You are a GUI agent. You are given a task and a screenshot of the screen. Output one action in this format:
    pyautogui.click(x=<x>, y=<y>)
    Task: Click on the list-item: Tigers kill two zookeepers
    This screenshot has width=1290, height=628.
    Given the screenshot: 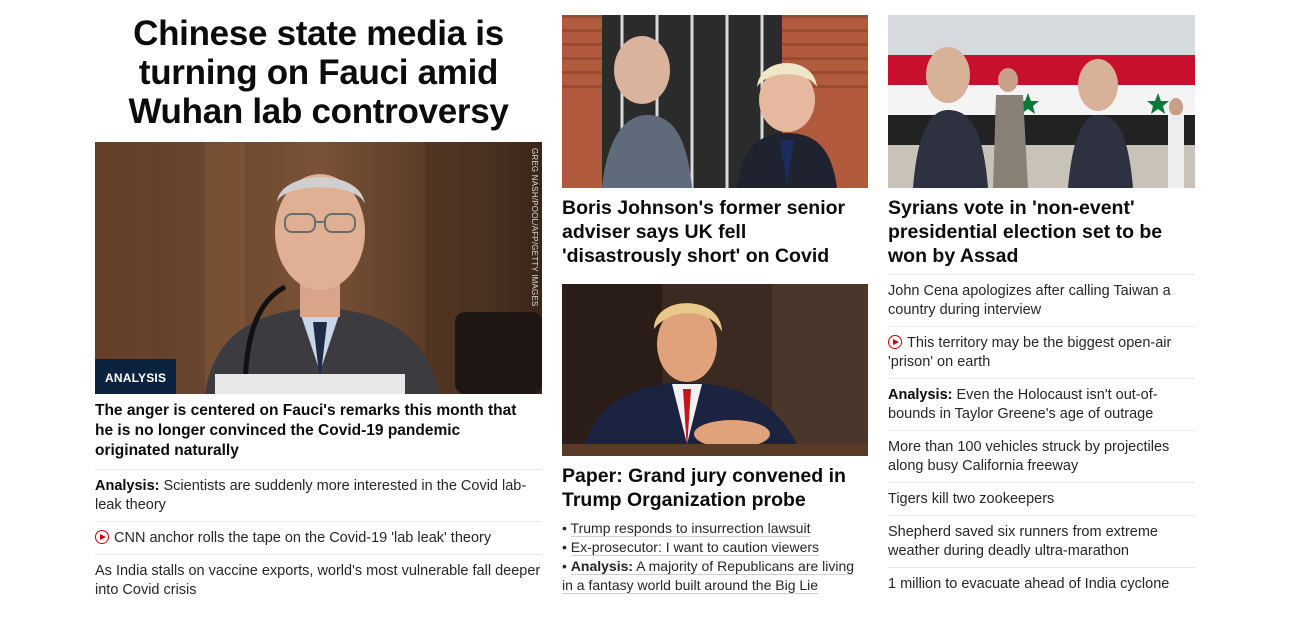 What is the action you would take?
    pyautogui.click(x=1041, y=498)
    